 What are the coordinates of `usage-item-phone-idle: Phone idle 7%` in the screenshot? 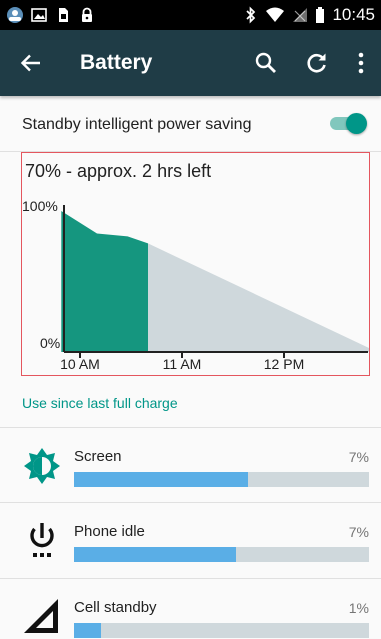 It's located at (190, 540).